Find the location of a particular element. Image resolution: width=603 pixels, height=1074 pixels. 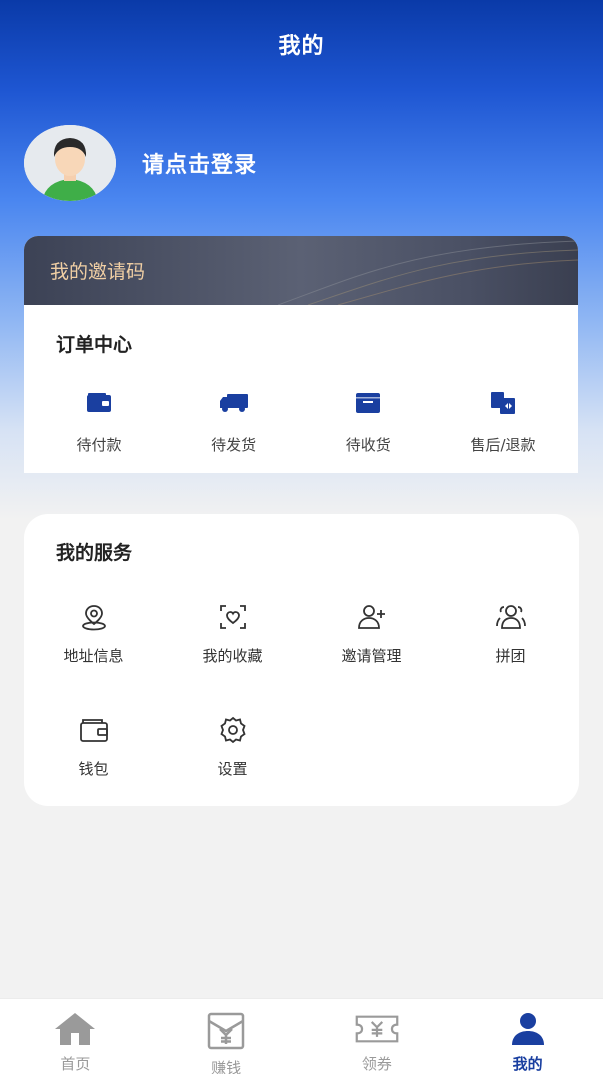

refund-icon is located at coordinates (503, 403).